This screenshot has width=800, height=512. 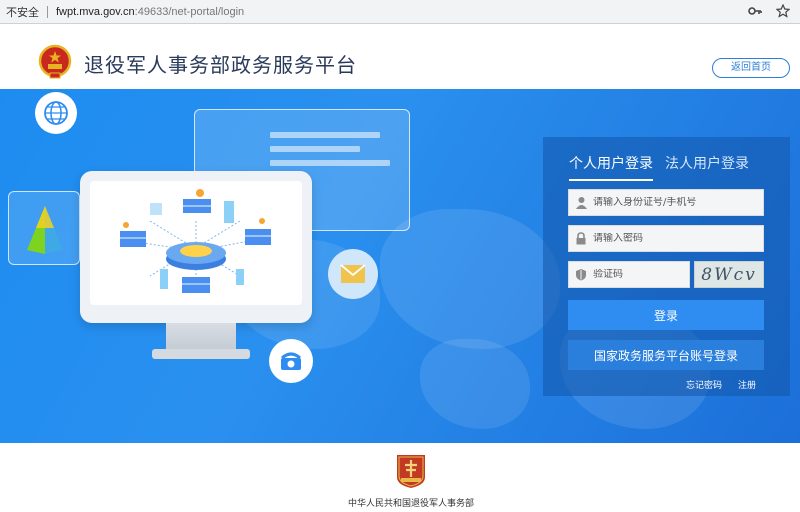 I want to click on captcha-image: 8Wcv, so click(x=729, y=274).